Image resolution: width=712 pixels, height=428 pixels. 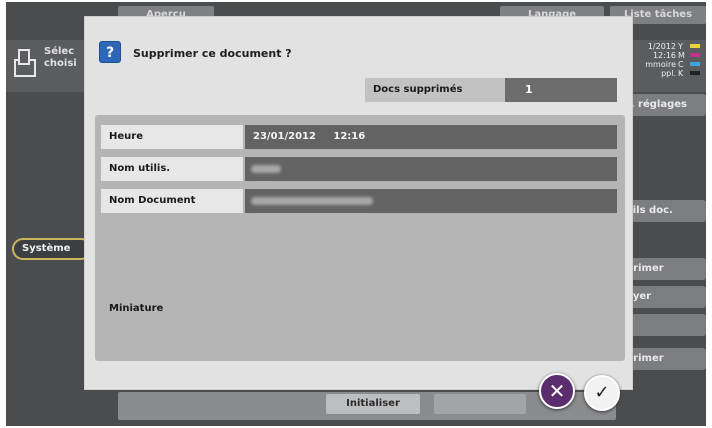 I want to click on help-icon: ?, so click(x=110, y=52).